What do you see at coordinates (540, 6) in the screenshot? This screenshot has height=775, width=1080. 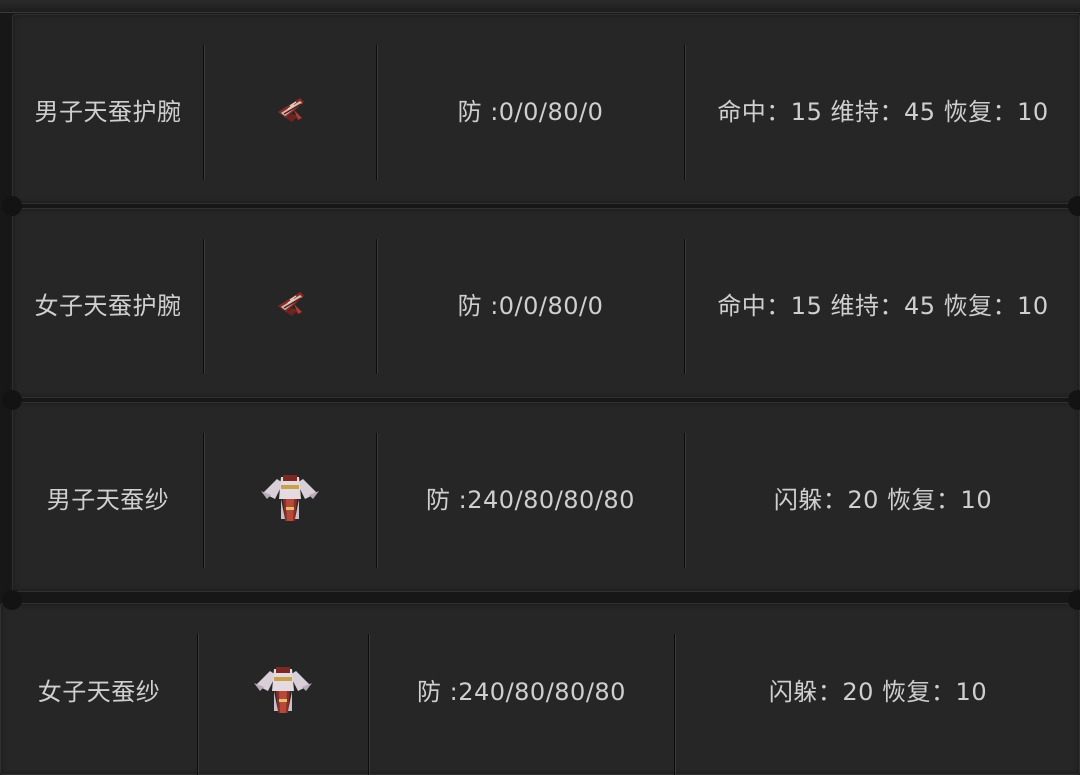 I see `top-border` at bounding box center [540, 6].